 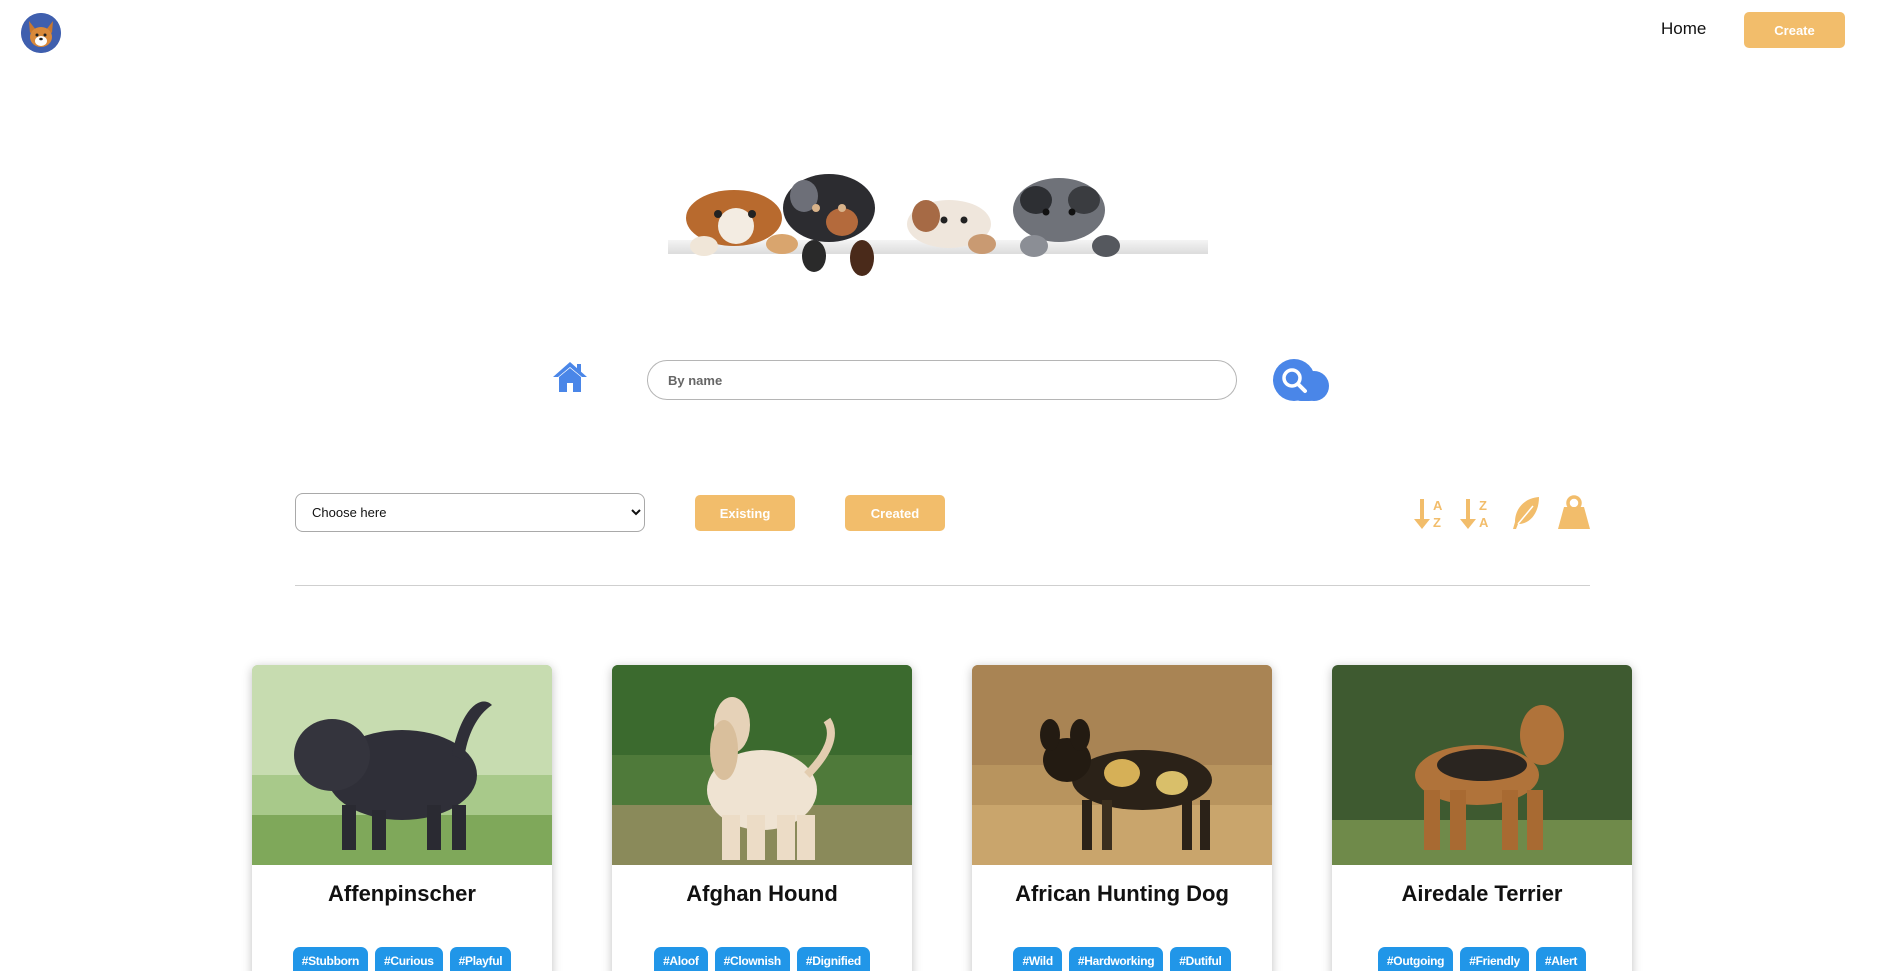 I want to click on search-input, so click(x=942, y=380).